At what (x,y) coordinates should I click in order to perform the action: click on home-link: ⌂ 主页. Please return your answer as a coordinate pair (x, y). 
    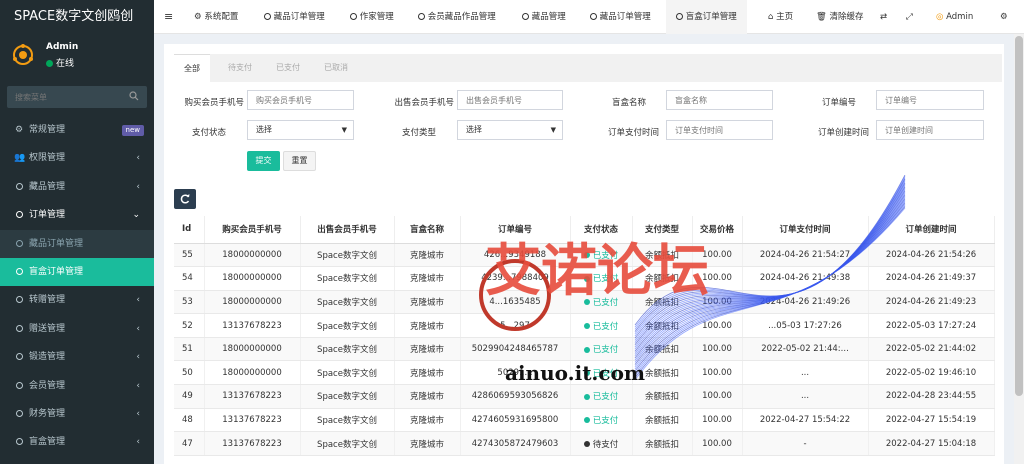
    Looking at the image, I should click on (780, 17).